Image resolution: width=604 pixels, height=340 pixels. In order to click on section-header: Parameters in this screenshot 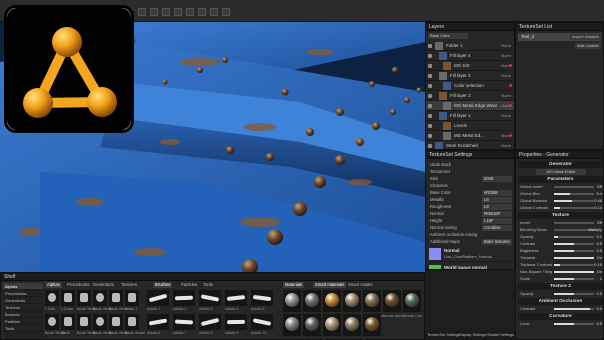, I will do `click(560, 179)`.